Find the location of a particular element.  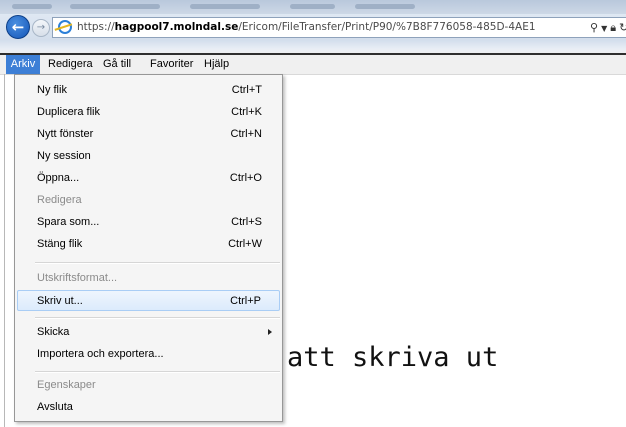

menu-item-redigera: Redigera is located at coordinates (148, 200).